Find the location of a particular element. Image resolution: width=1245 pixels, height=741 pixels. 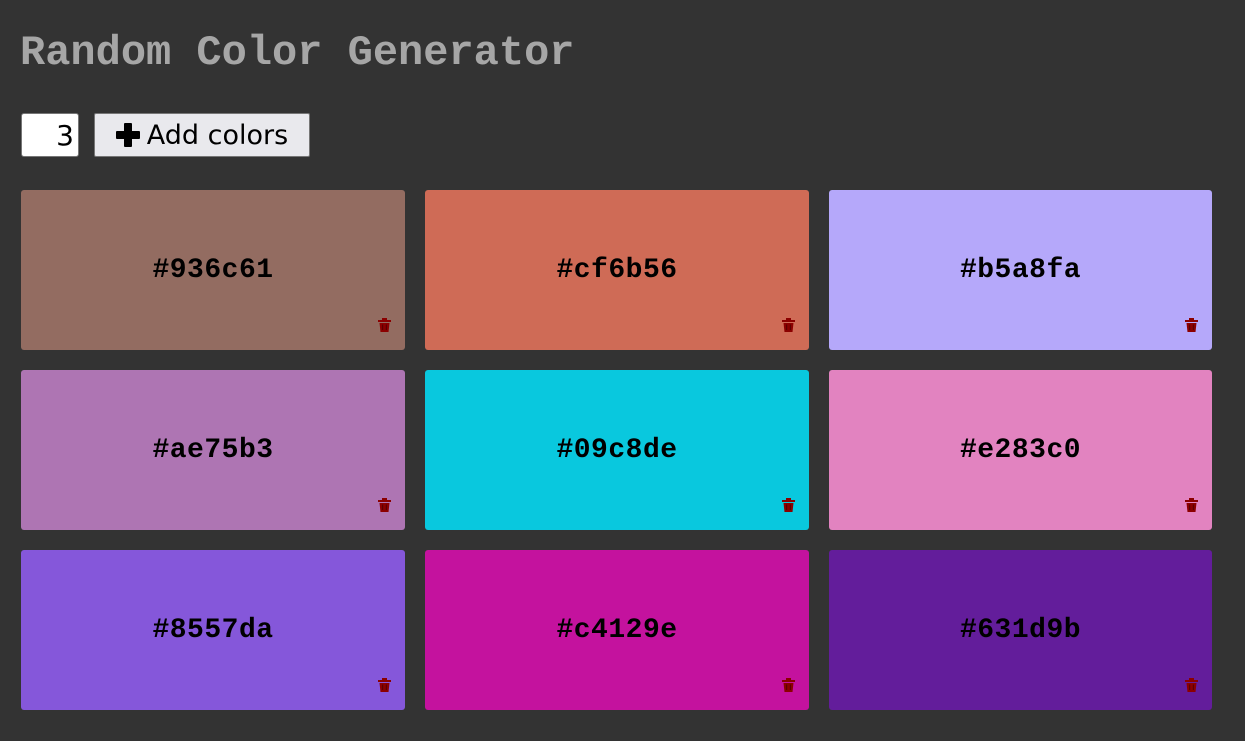

color-hex-label: #e283c0 is located at coordinates (1020, 450).